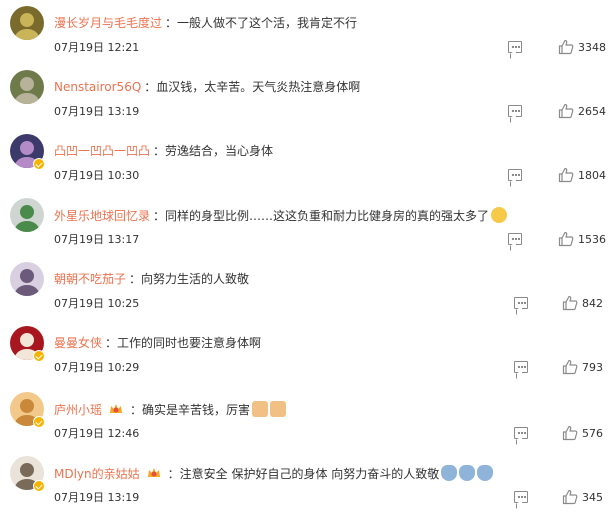  Describe the element at coordinates (592, 303) in the screenshot. I see `like-count: 842` at that location.